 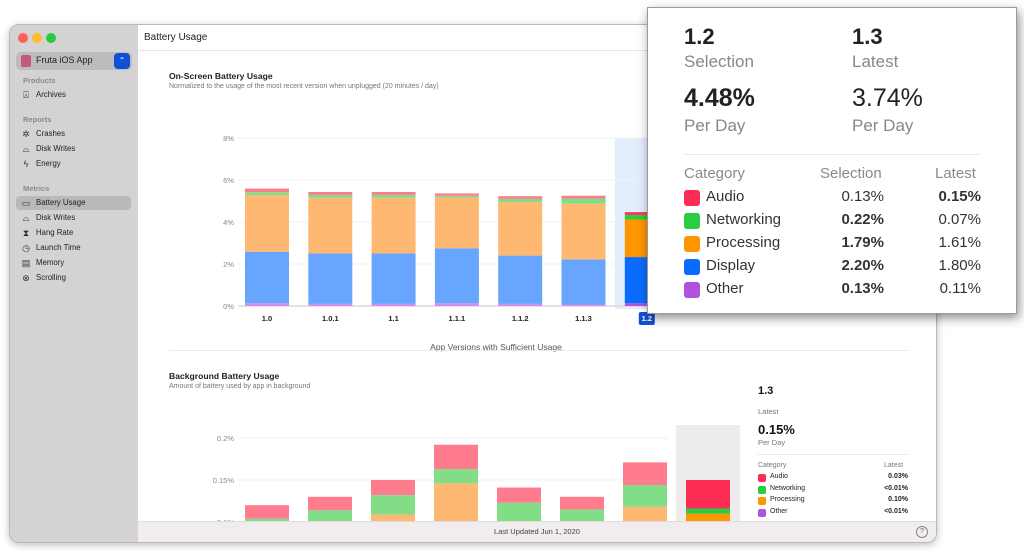 What do you see at coordinates (37, 119) in the screenshot?
I see `sidebar-section-reports: Reports` at bounding box center [37, 119].